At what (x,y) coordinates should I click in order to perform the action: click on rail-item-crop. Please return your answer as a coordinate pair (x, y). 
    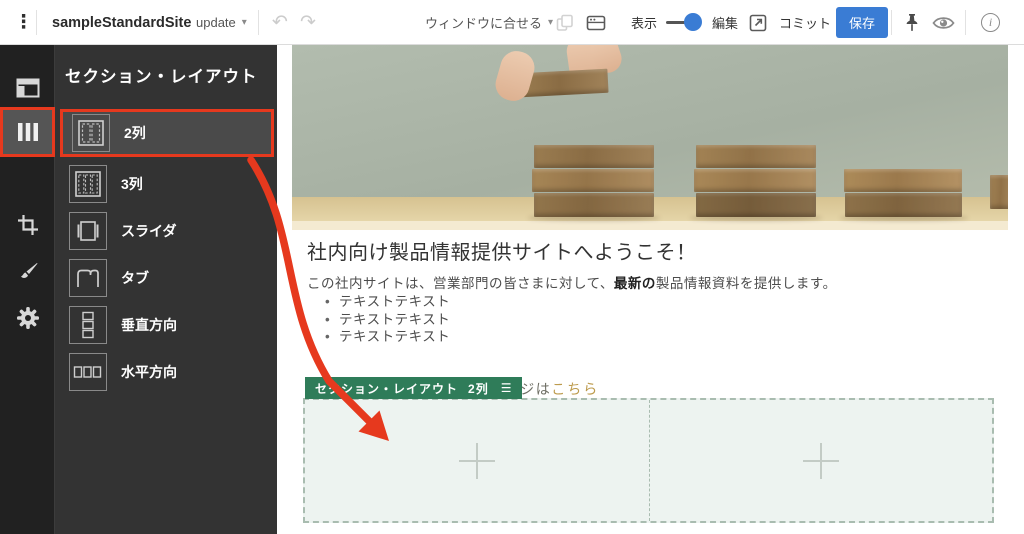
    Looking at the image, I should click on (27, 225).